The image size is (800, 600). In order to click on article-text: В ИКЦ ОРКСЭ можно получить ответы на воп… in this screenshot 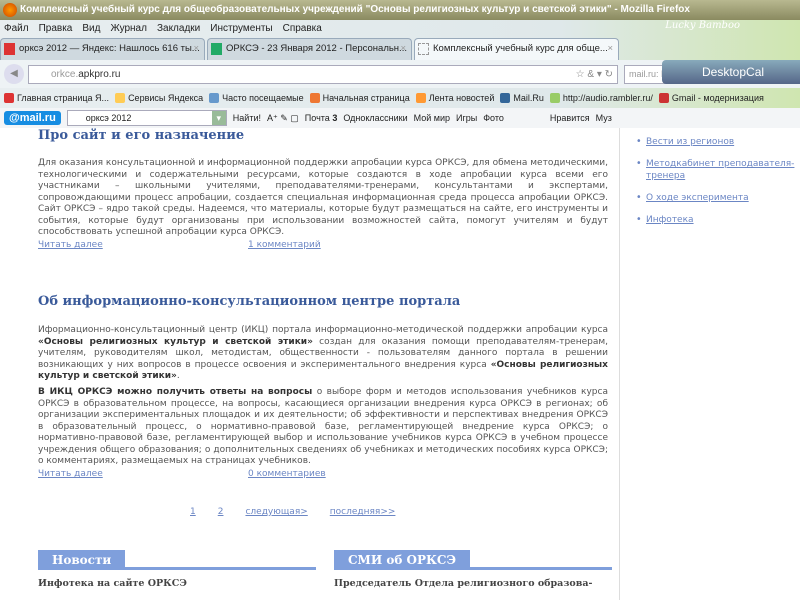, I will do `click(323, 426)`.